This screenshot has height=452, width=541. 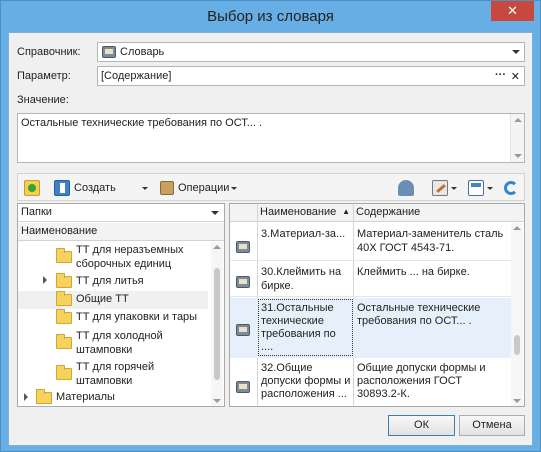 What do you see at coordinates (500, 75) in the screenshot?
I see `ellipsis-button: ···` at bounding box center [500, 75].